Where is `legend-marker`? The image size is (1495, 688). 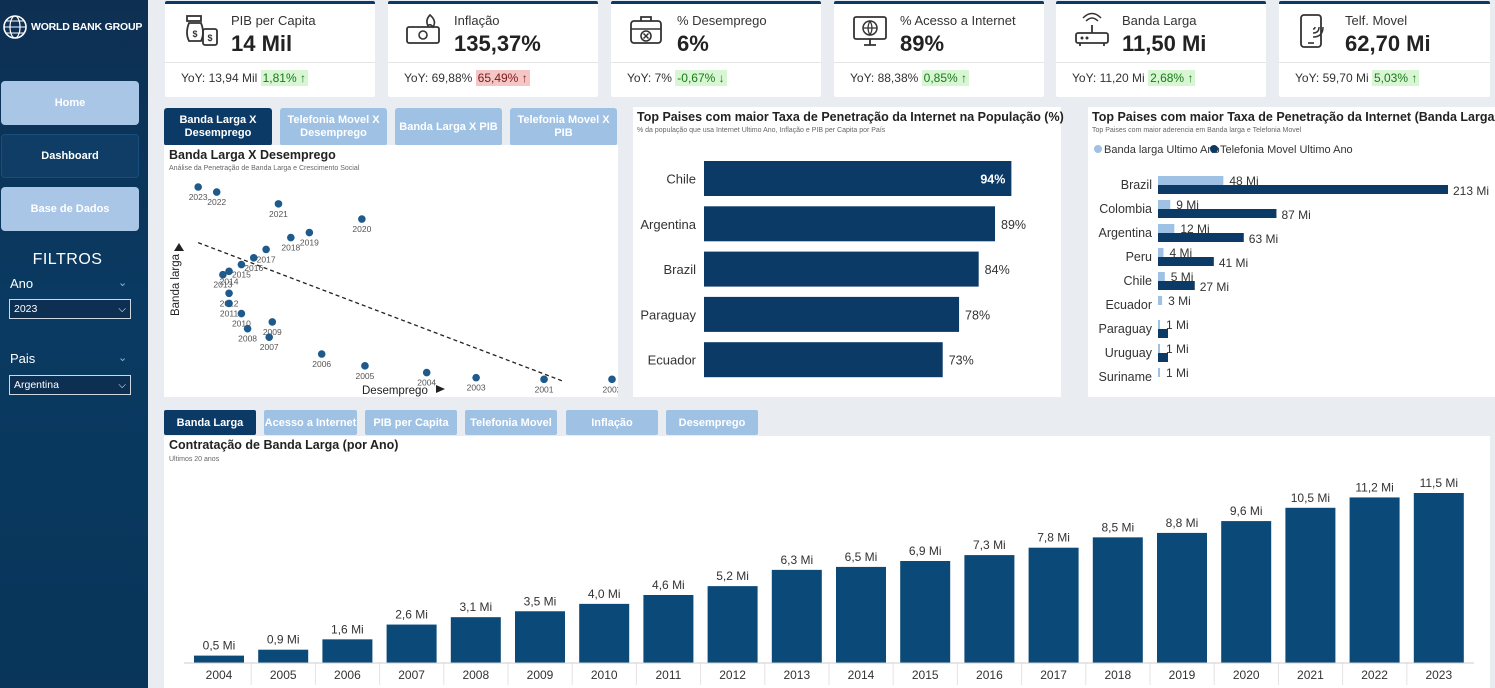
legend-marker is located at coordinates (1214, 149).